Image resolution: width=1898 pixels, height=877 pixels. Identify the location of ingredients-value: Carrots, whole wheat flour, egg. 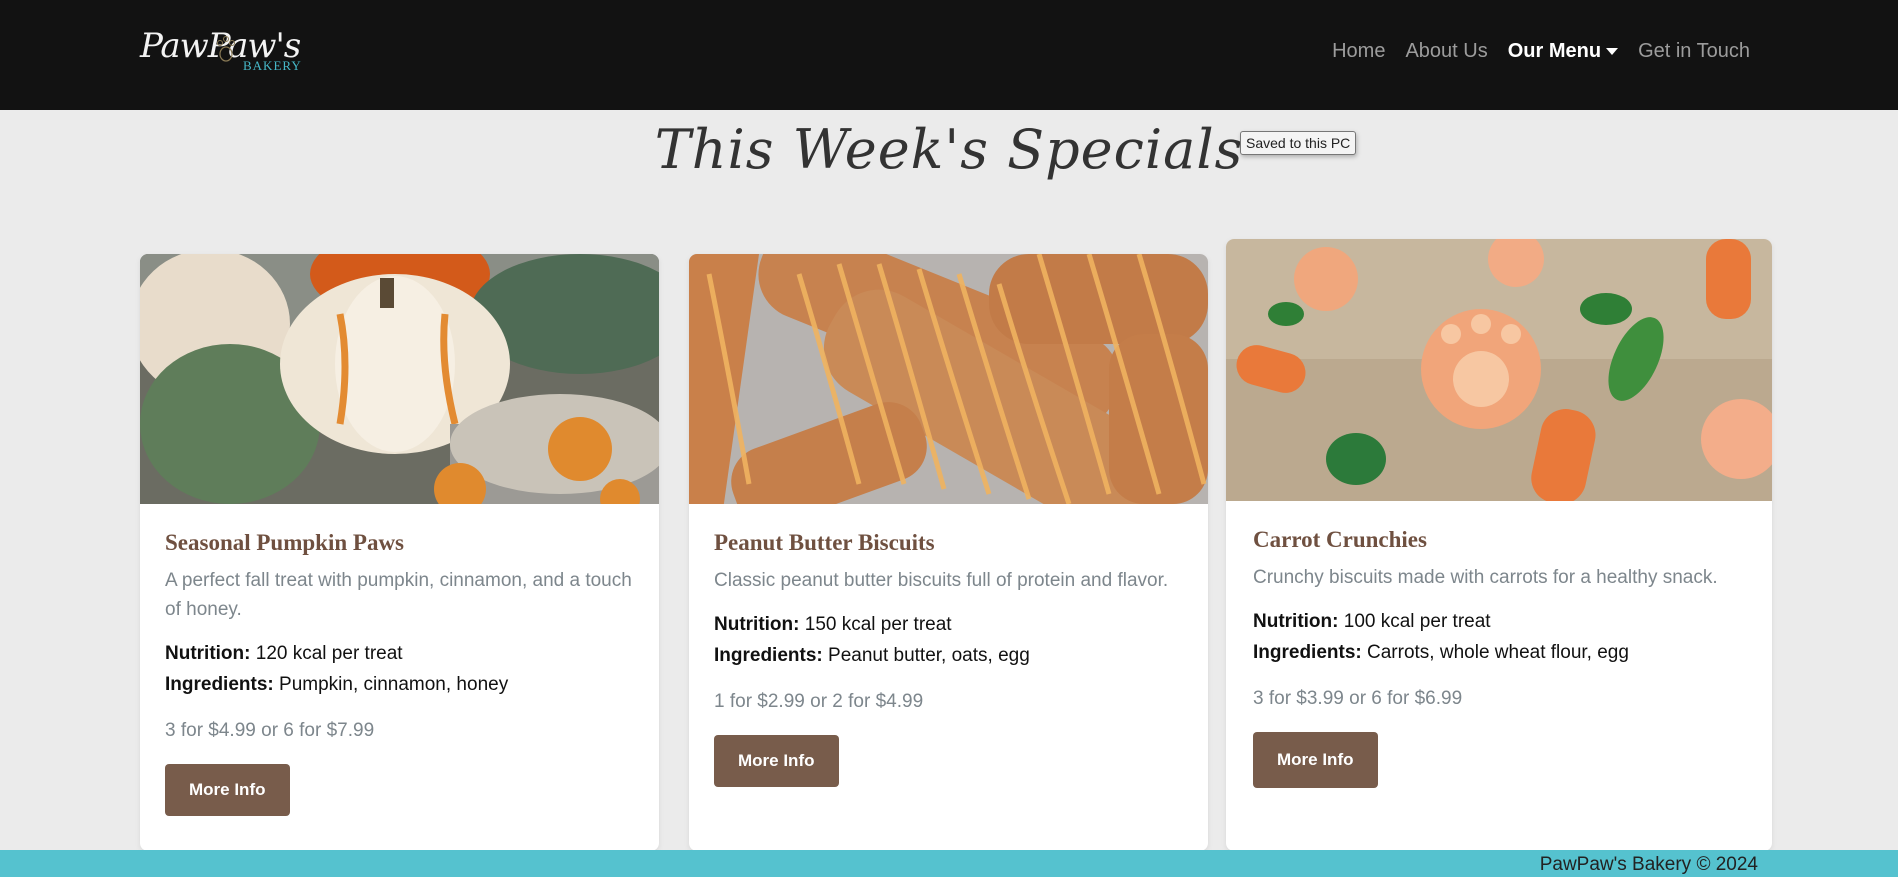
(1498, 652).